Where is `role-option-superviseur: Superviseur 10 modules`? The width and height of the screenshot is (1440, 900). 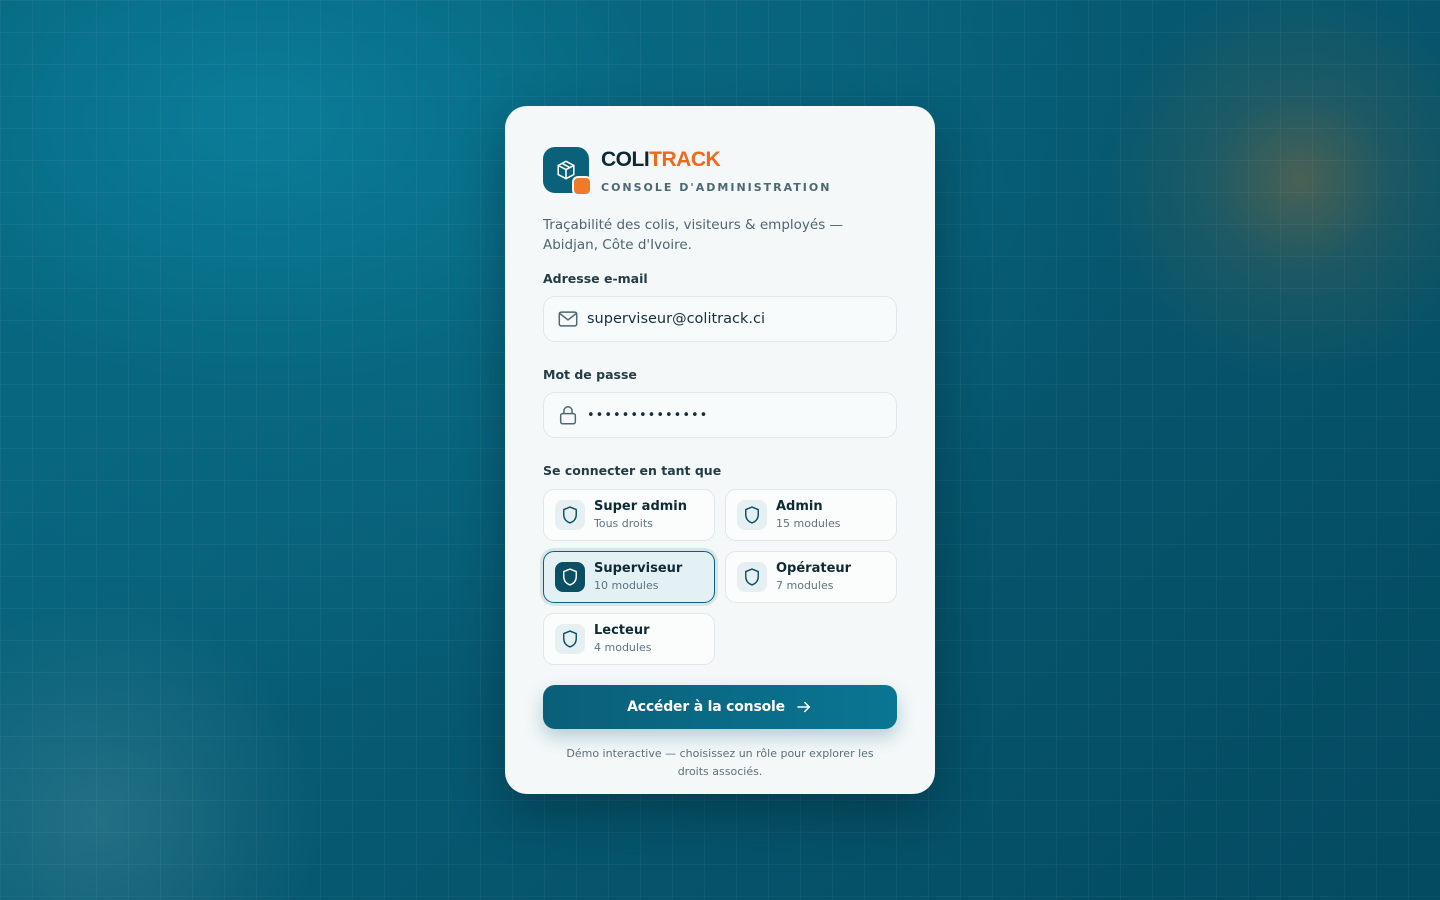 role-option-superviseur: Superviseur 10 modules is located at coordinates (629, 577).